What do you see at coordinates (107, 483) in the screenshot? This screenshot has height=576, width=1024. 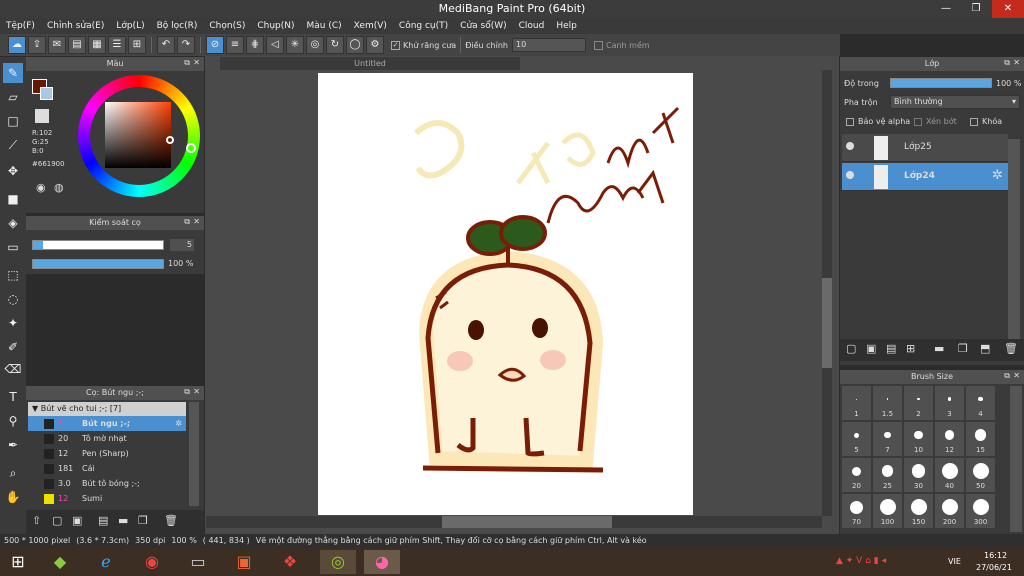 I see `brush-item: 3.0 Bút tô bóng ;-;` at bounding box center [107, 483].